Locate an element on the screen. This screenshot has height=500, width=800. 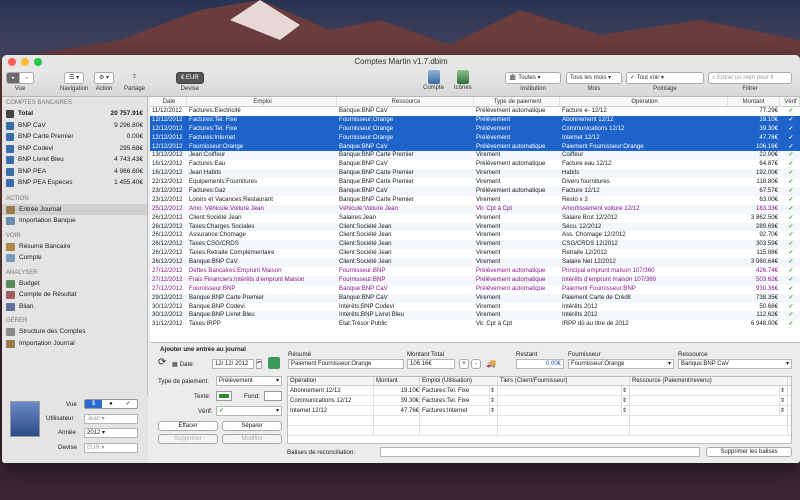
ressource-select: Banque:BNP CaV ▾ is located at coordinates (735, 364).